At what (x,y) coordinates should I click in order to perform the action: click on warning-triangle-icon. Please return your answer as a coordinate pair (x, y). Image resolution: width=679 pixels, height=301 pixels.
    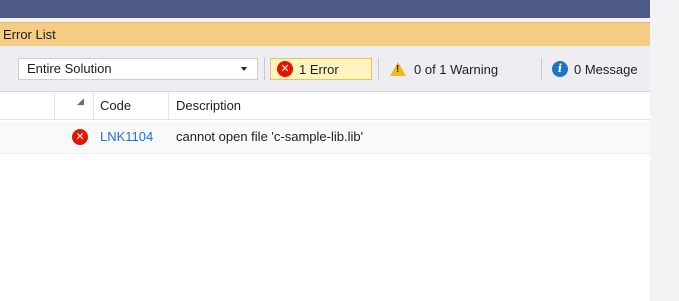
    Looking at the image, I should click on (398, 69).